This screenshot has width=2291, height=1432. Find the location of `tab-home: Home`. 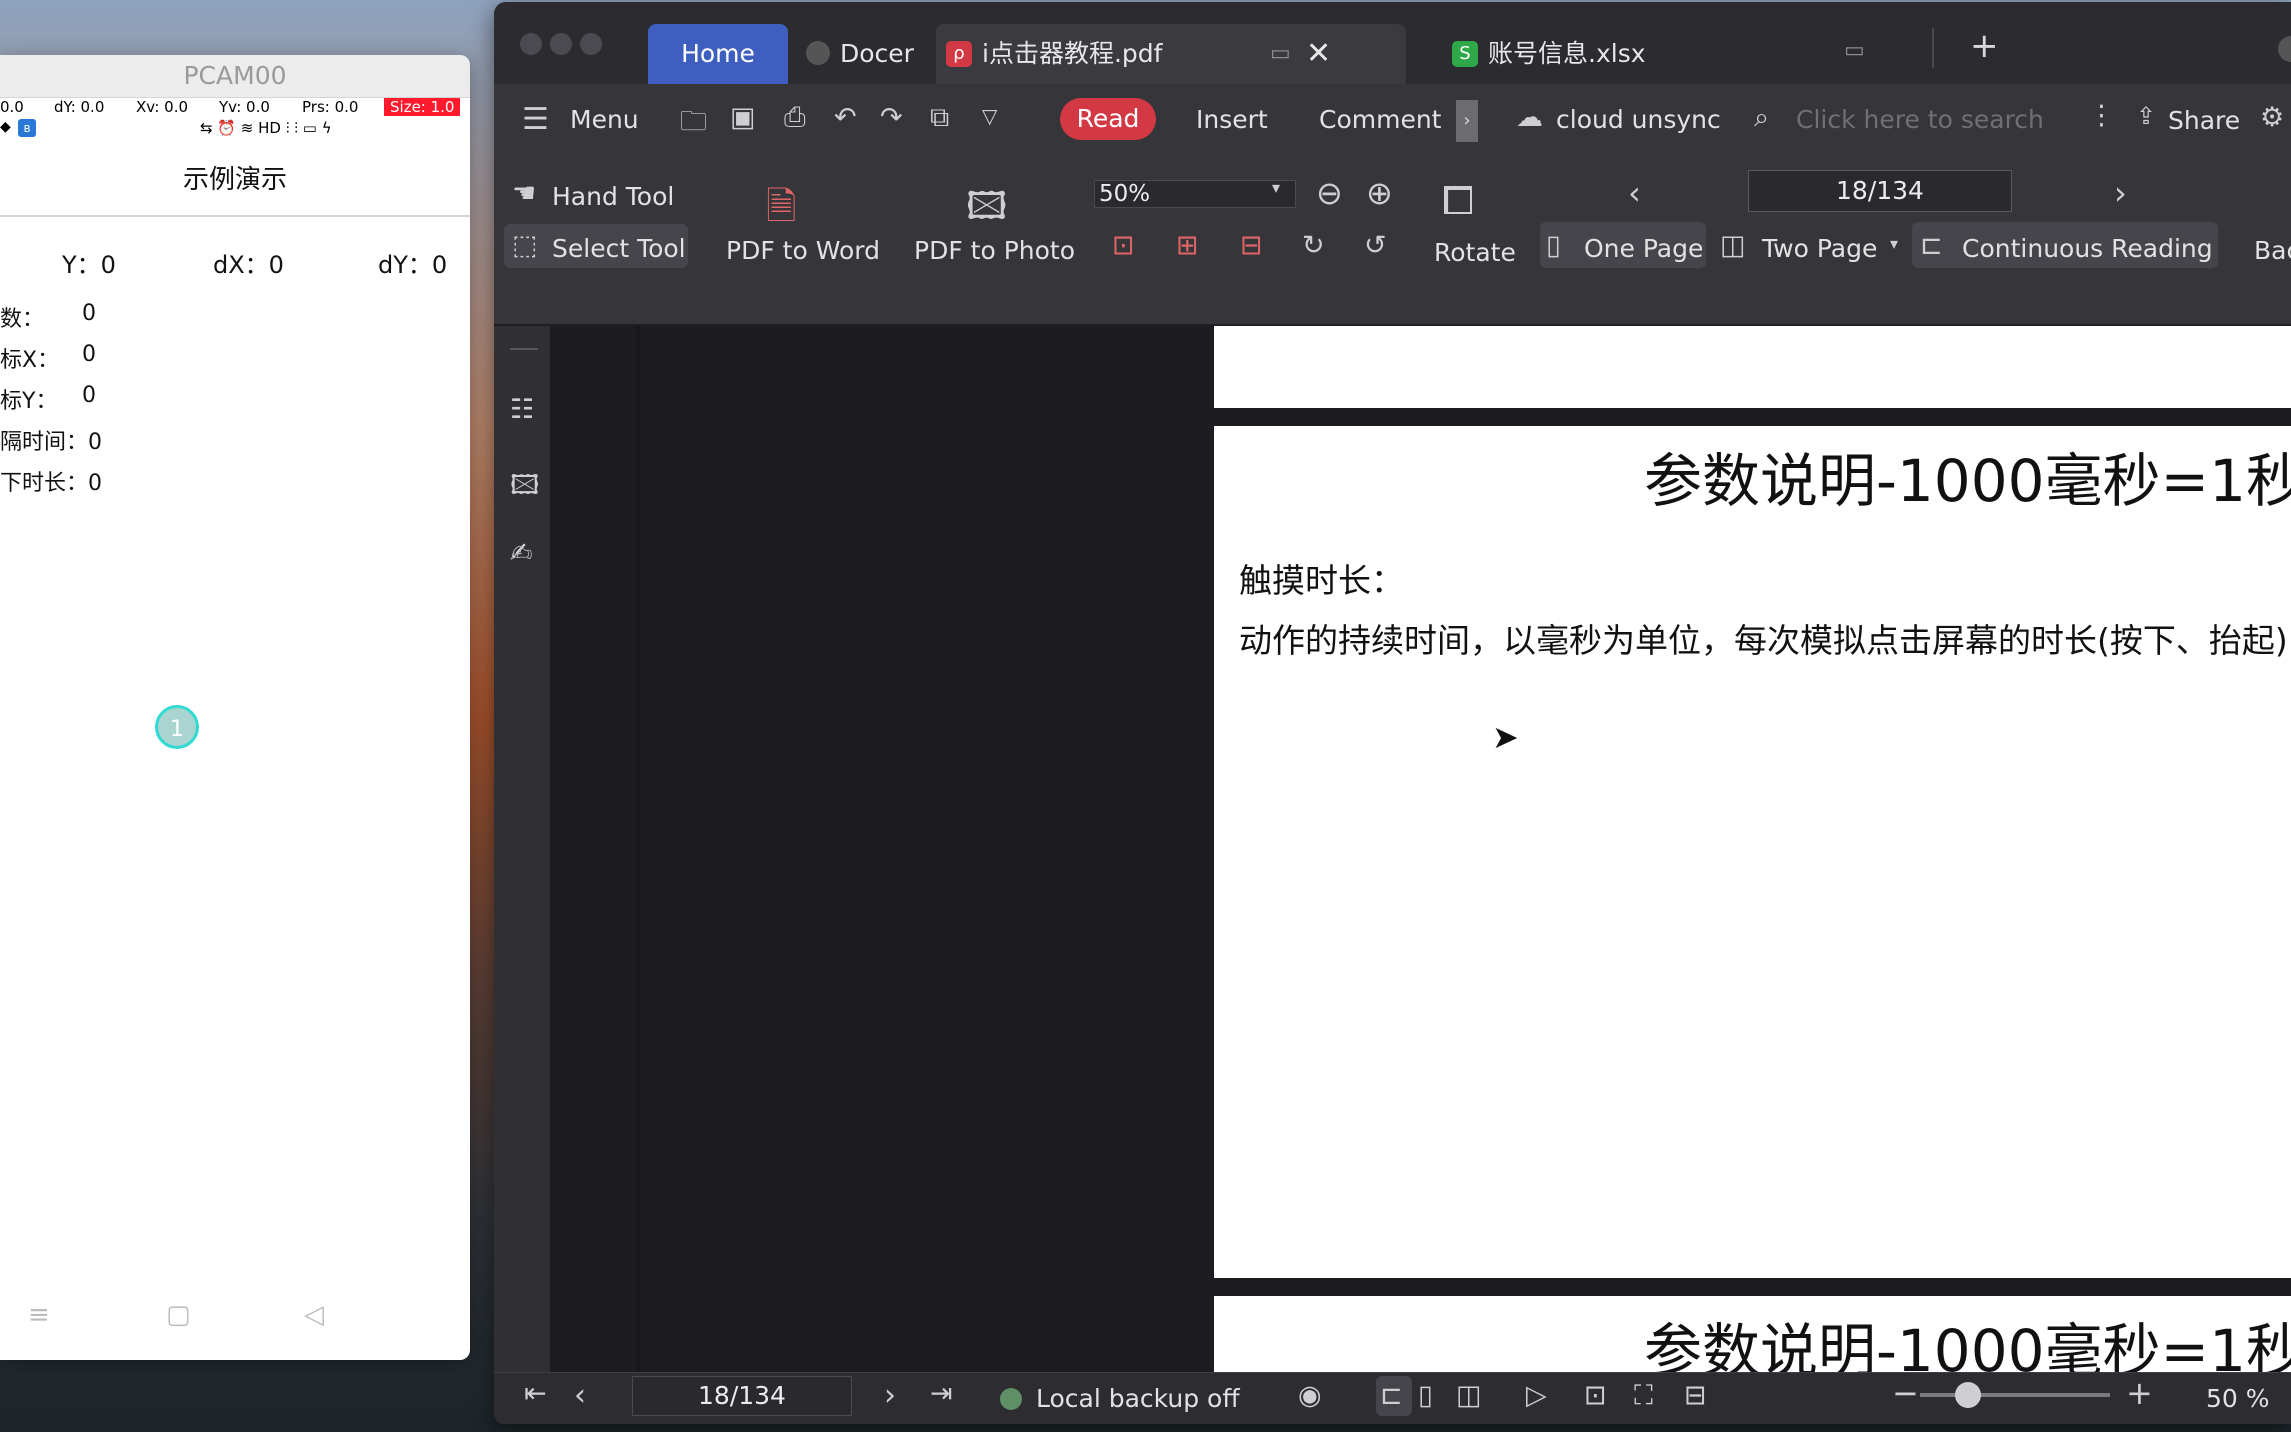

tab-home: Home is located at coordinates (718, 54).